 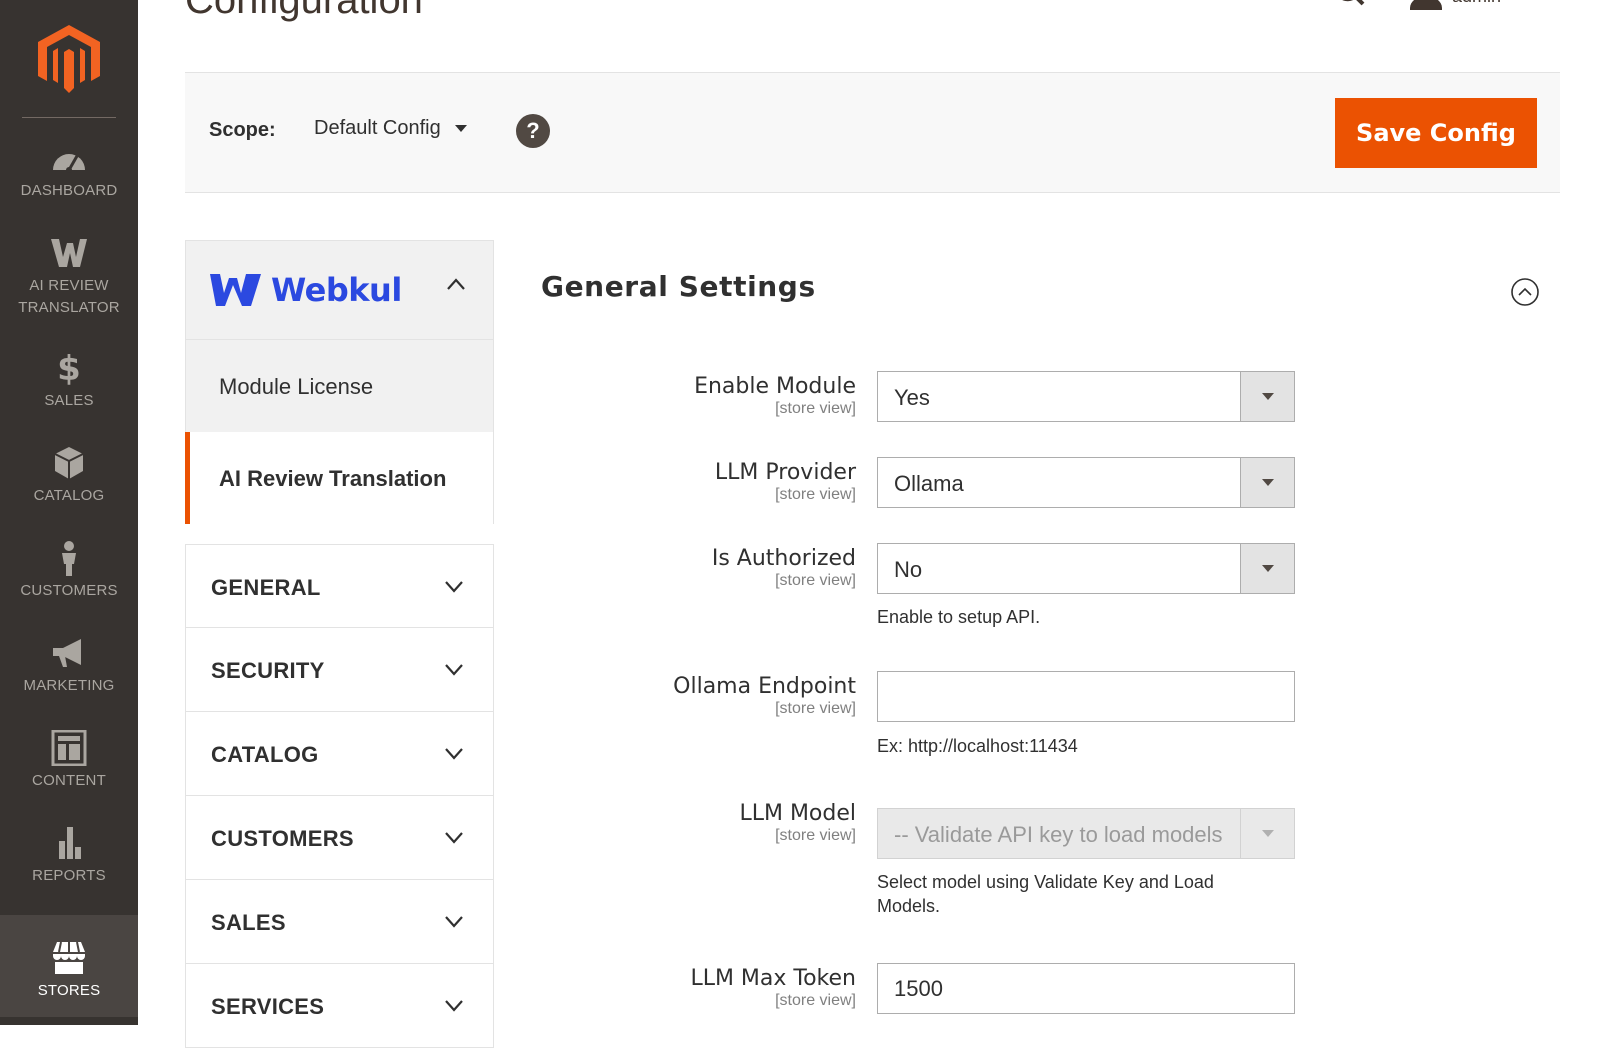 I want to click on tab-label: CATALOG, so click(x=265, y=754).